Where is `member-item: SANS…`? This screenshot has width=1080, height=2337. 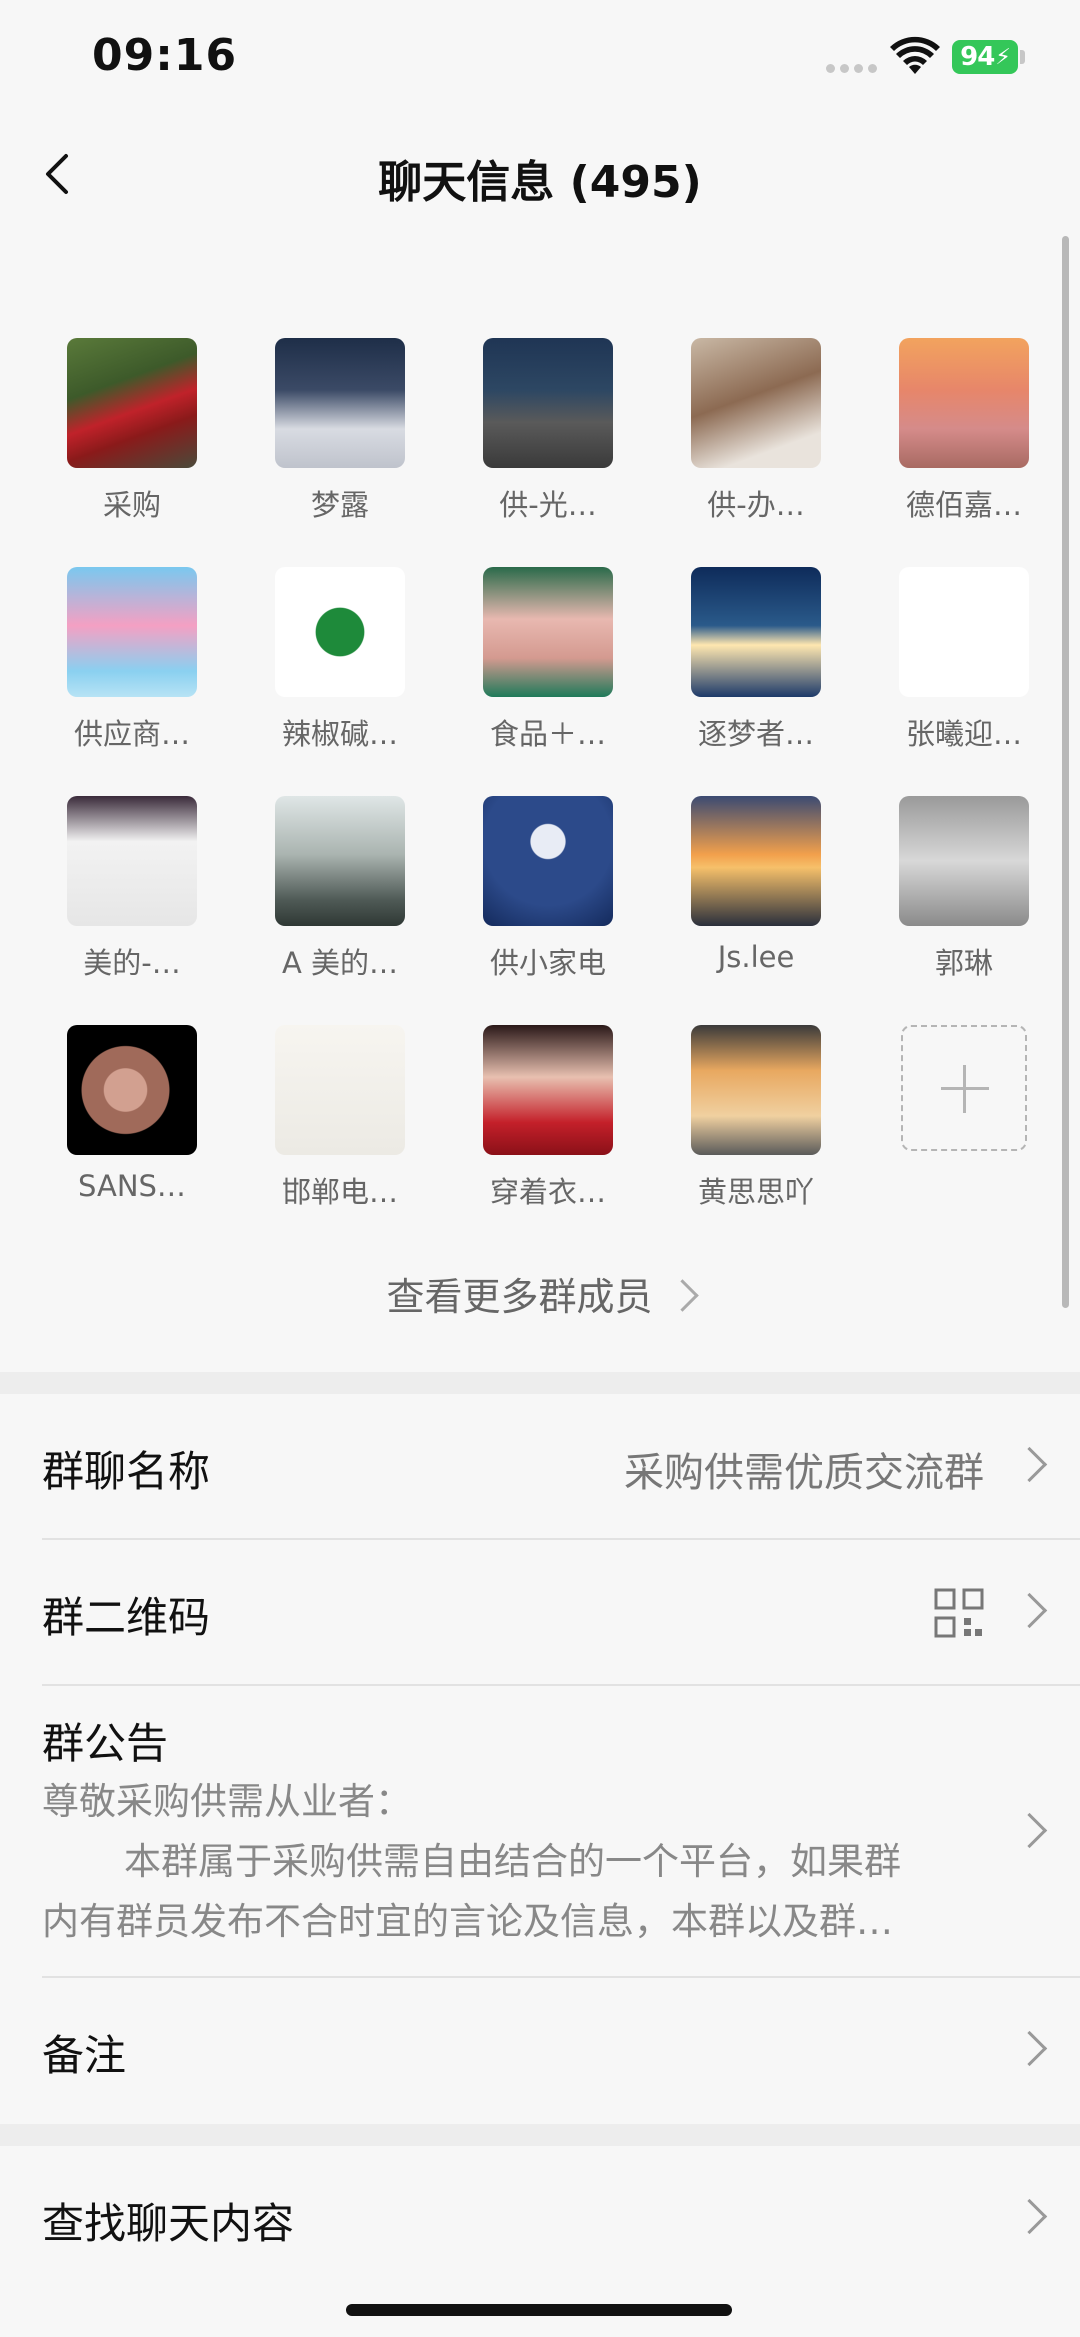
member-item: SANS… is located at coordinates (132, 1118).